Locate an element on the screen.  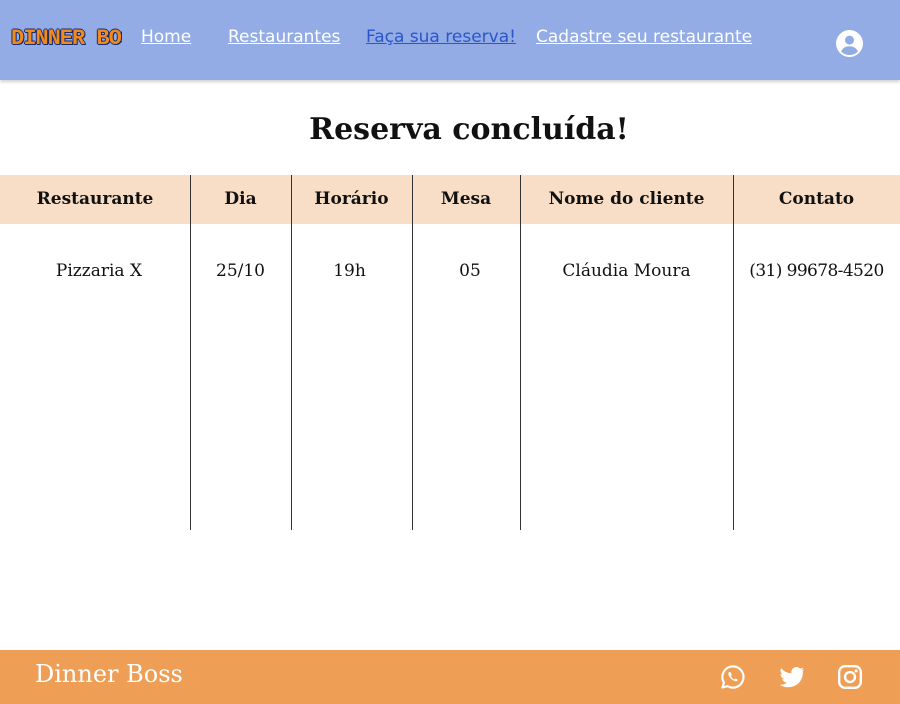
page-title: Reserva concluída! is located at coordinates (469, 129).